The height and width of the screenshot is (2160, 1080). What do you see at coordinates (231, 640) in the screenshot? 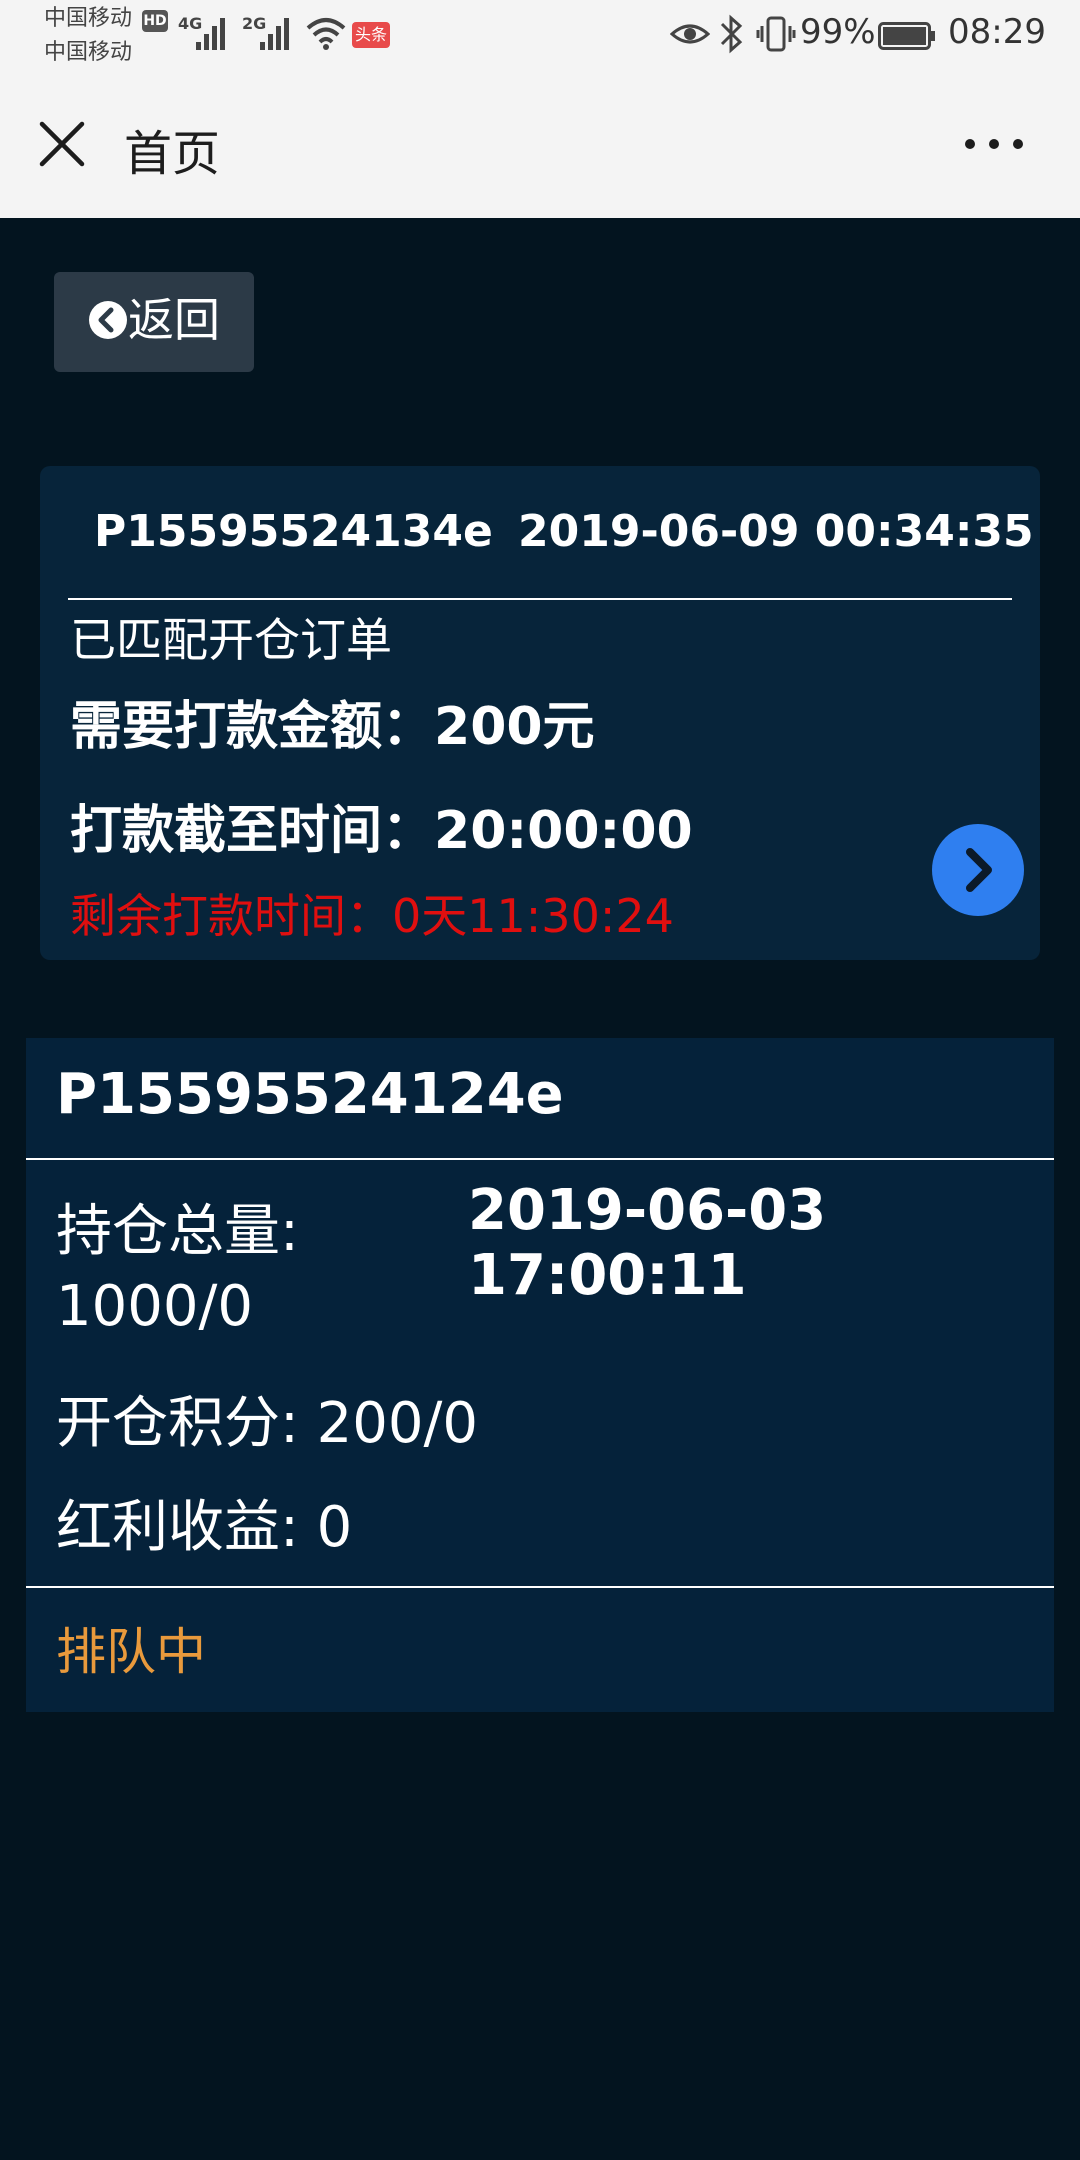
I see `order-status: 已匹配开仓订单` at bounding box center [231, 640].